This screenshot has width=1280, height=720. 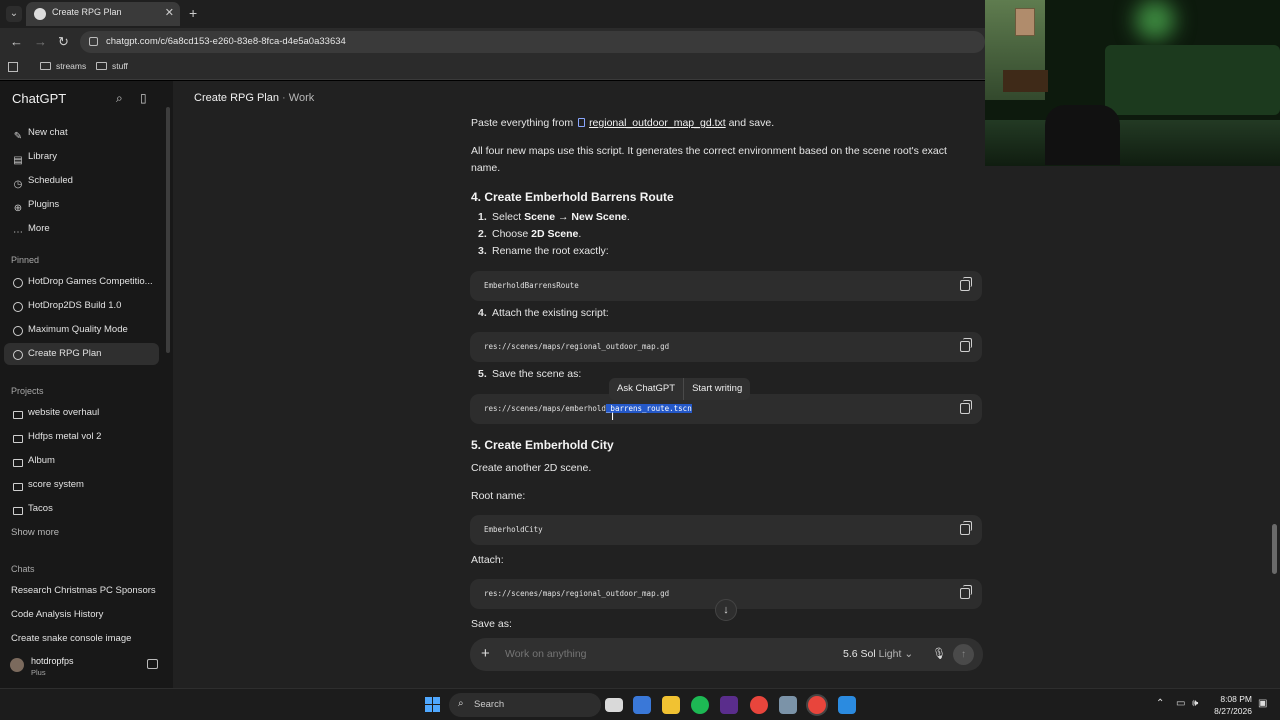 What do you see at coordinates (572, 197) in the screenshot?
I see `section-heading: 4. Create Emberhold Barrens Route` at bounding box center [572, 197].